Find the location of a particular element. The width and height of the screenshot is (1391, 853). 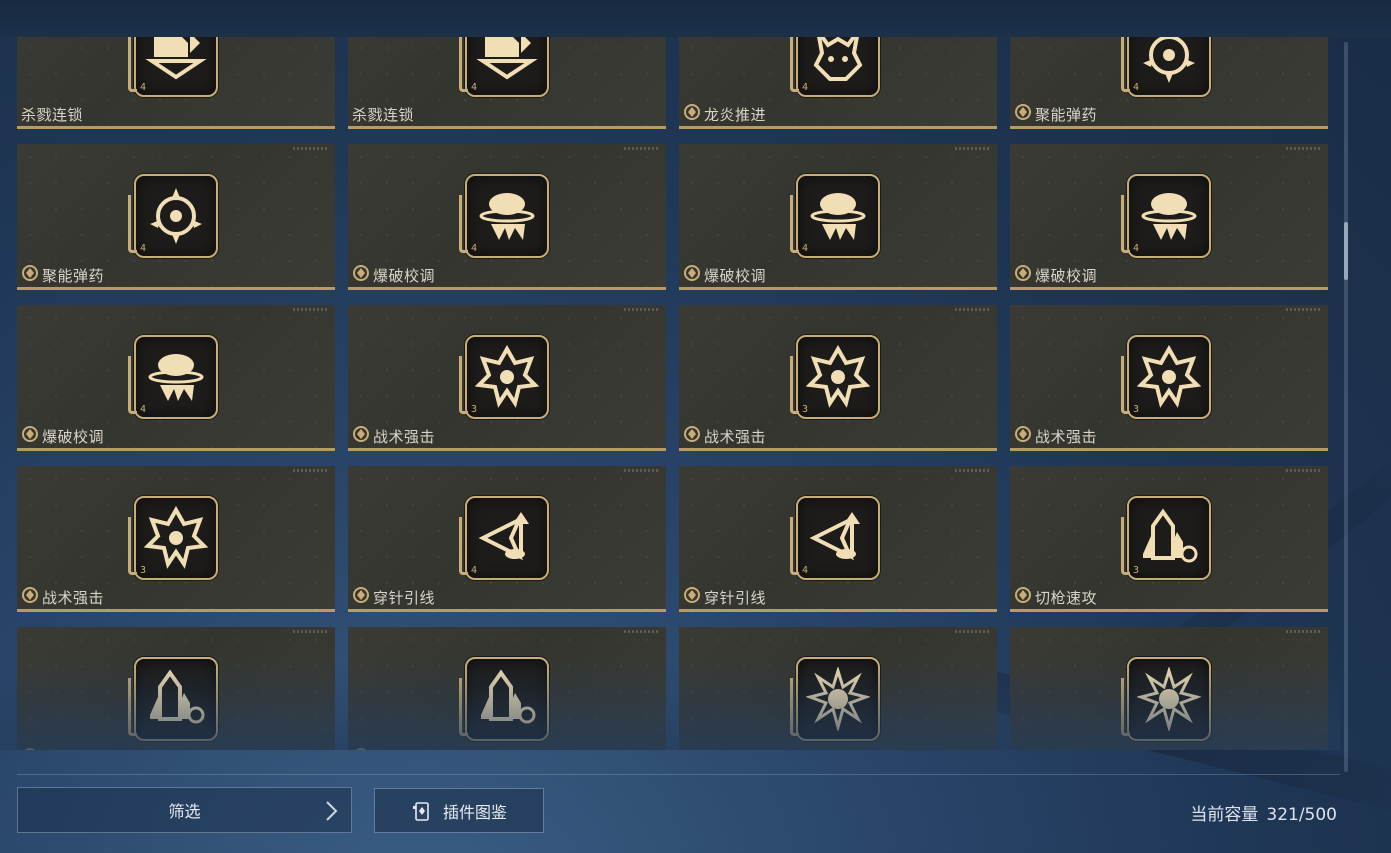

module-card: 4 龙炎推进 is located at coordinates (838, 83).